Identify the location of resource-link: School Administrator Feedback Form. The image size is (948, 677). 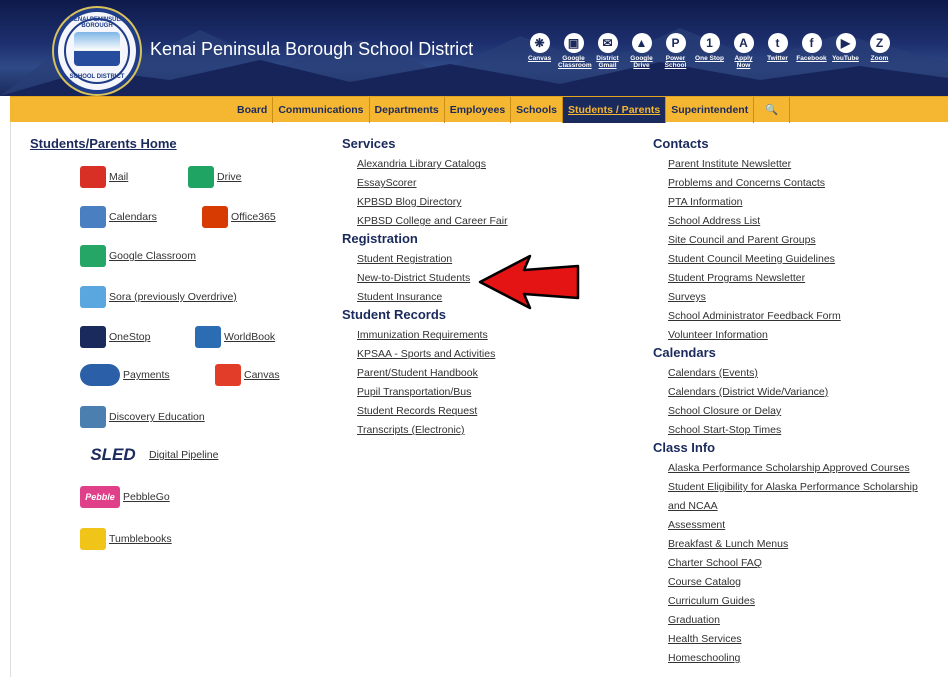
(798, 316).